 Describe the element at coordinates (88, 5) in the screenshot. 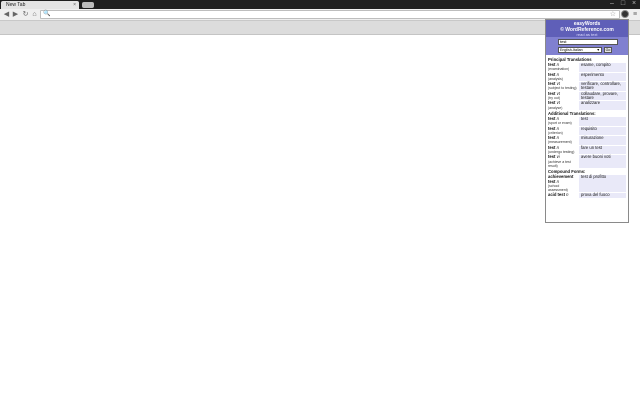

I see `new-tab-button` at that location.